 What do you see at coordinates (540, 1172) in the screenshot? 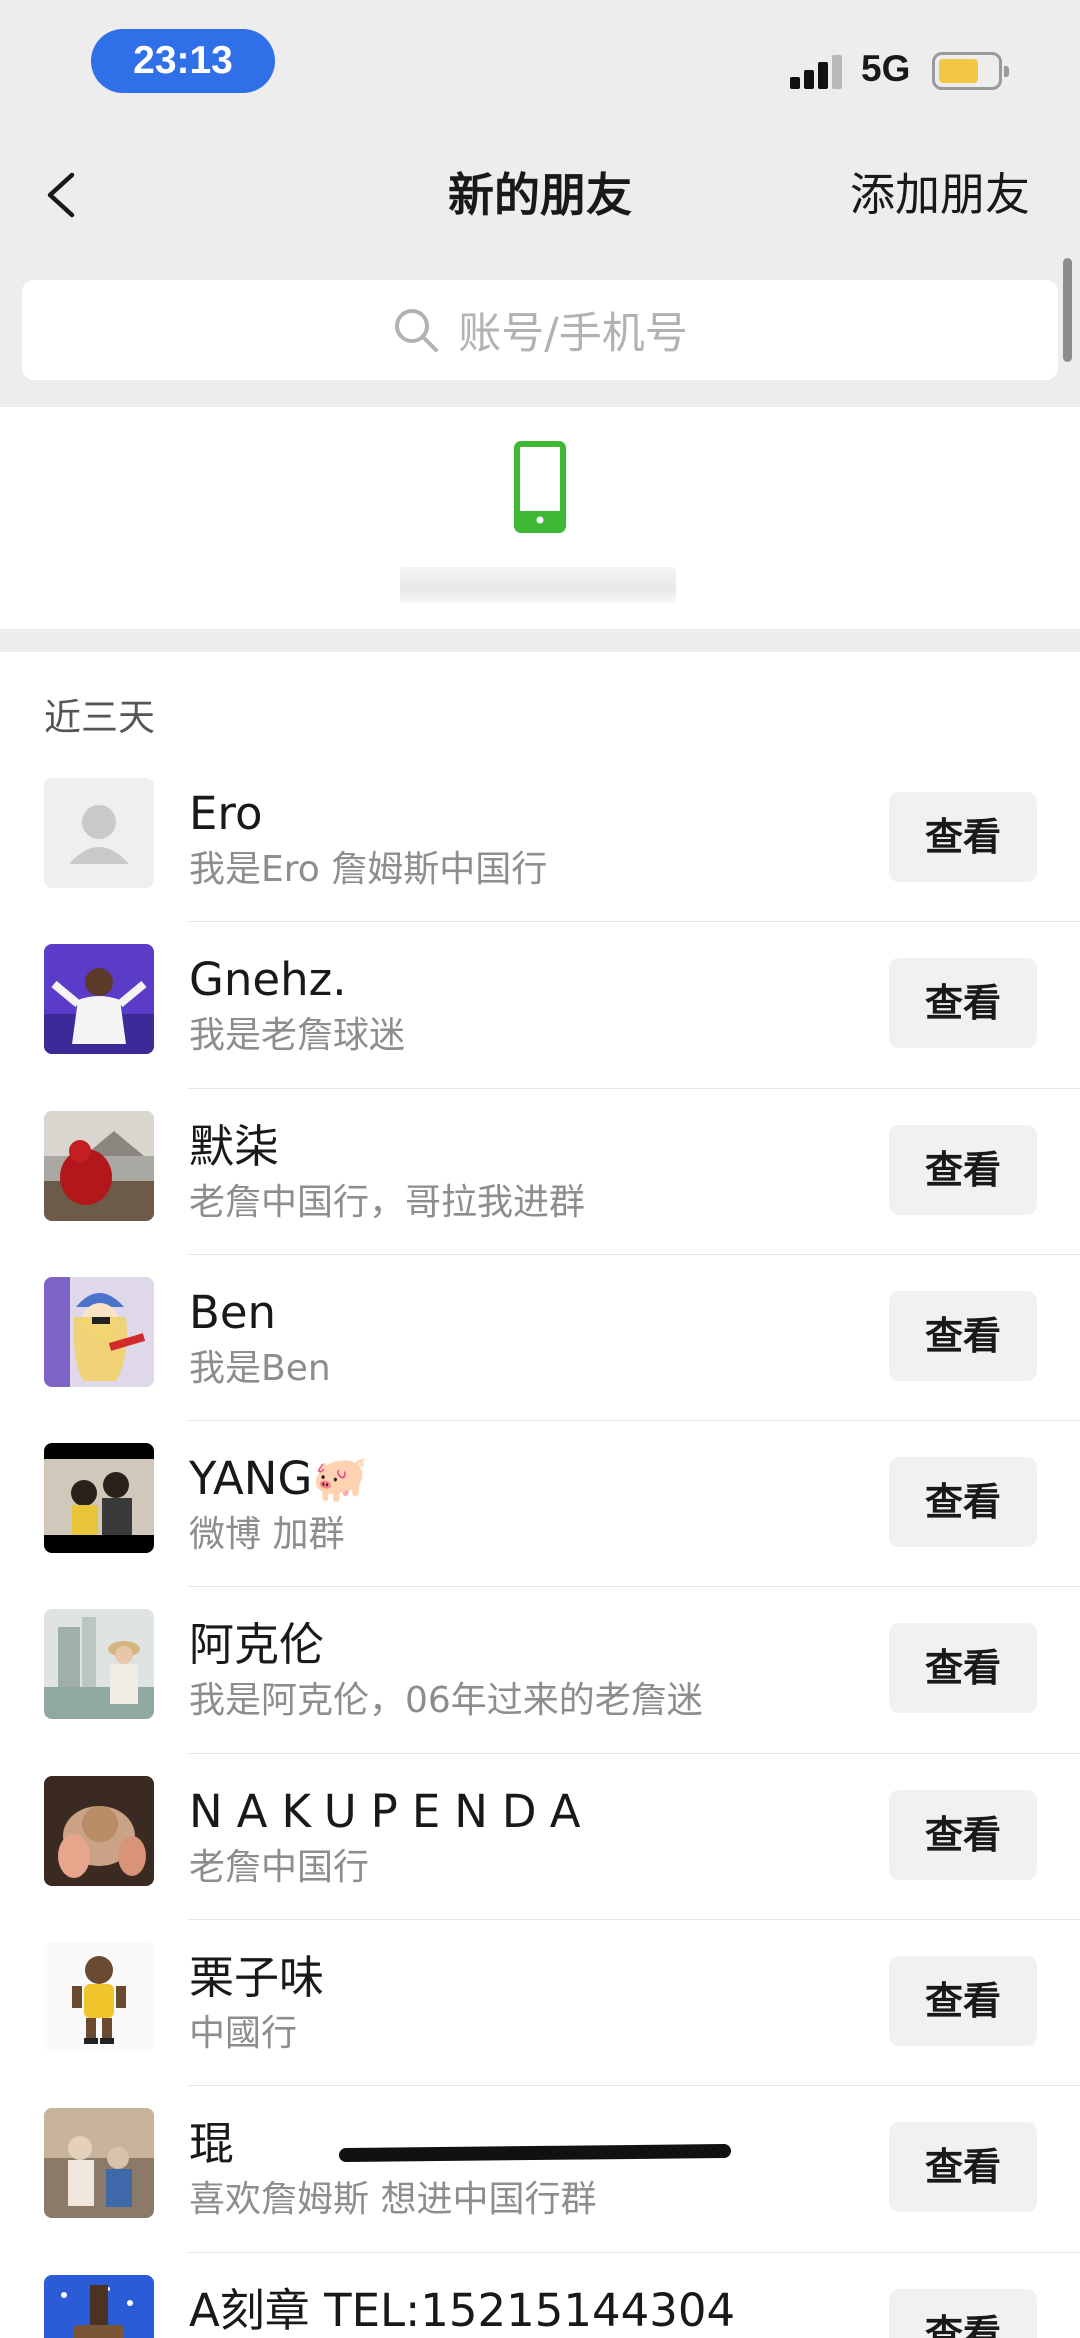
I see `list-item: 默柒 老詹中国行，哥拉我进群 查看` at bounding box center [540, 1172].